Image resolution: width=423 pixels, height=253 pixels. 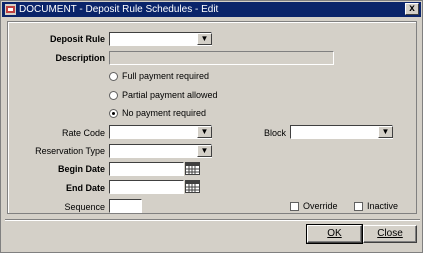 What do you see at coordinates (113, 76) in the screenshot?
I see `full-payment-radio` at bounding box center [113, 76].